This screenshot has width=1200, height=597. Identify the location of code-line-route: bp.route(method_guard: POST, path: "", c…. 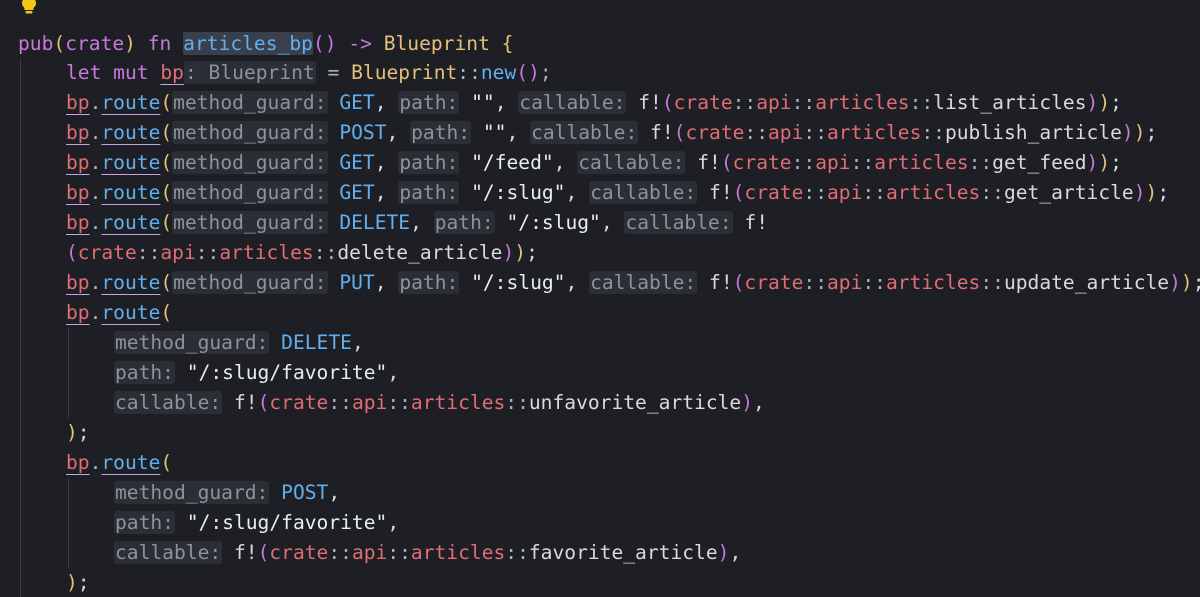
(587, 133).